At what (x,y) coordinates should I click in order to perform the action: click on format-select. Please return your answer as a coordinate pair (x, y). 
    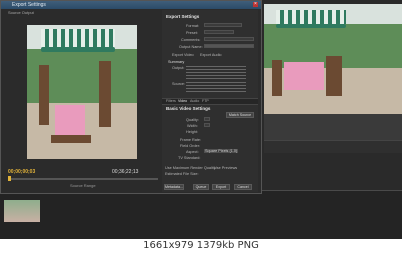
    Looking at the image, I should click on (223, 25).